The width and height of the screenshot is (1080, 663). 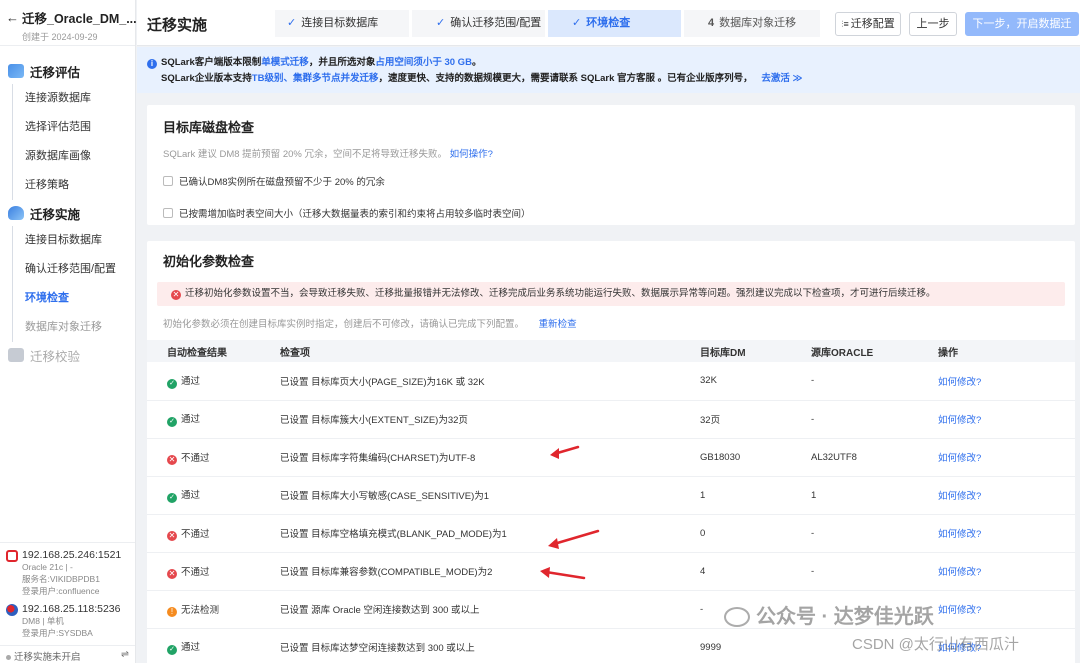 What do you see at coordinates (874, 351) in the screenshot?
I see `col-source-oracle: 源库ORACLE` at bounding box center [874, 351].